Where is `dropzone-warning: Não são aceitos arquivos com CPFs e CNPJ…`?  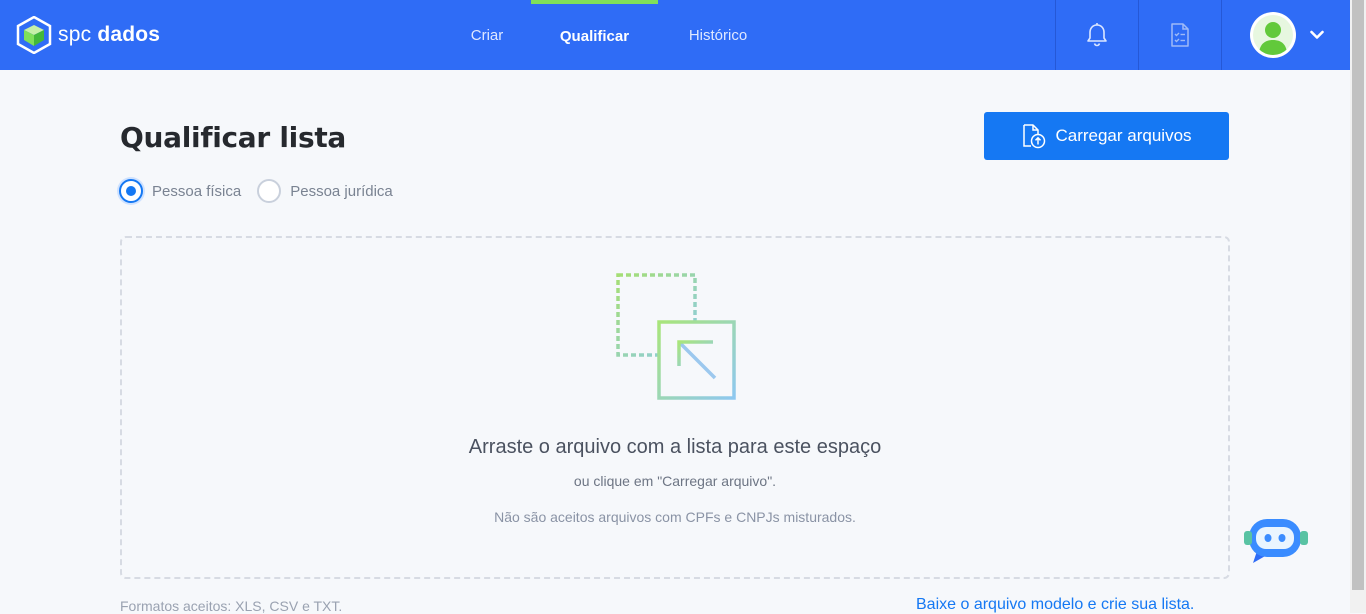 dropzone-warning: Não são aceitos arquivos com CPFs e CNPJ… is located at coordinates (675, 517).